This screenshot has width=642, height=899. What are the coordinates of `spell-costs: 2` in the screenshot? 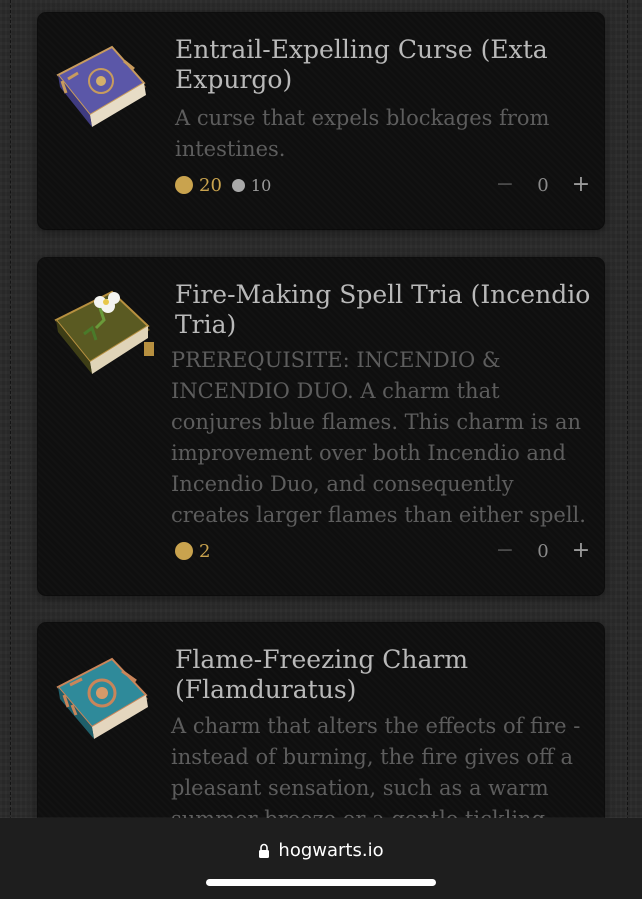 It's located at (192, 551).